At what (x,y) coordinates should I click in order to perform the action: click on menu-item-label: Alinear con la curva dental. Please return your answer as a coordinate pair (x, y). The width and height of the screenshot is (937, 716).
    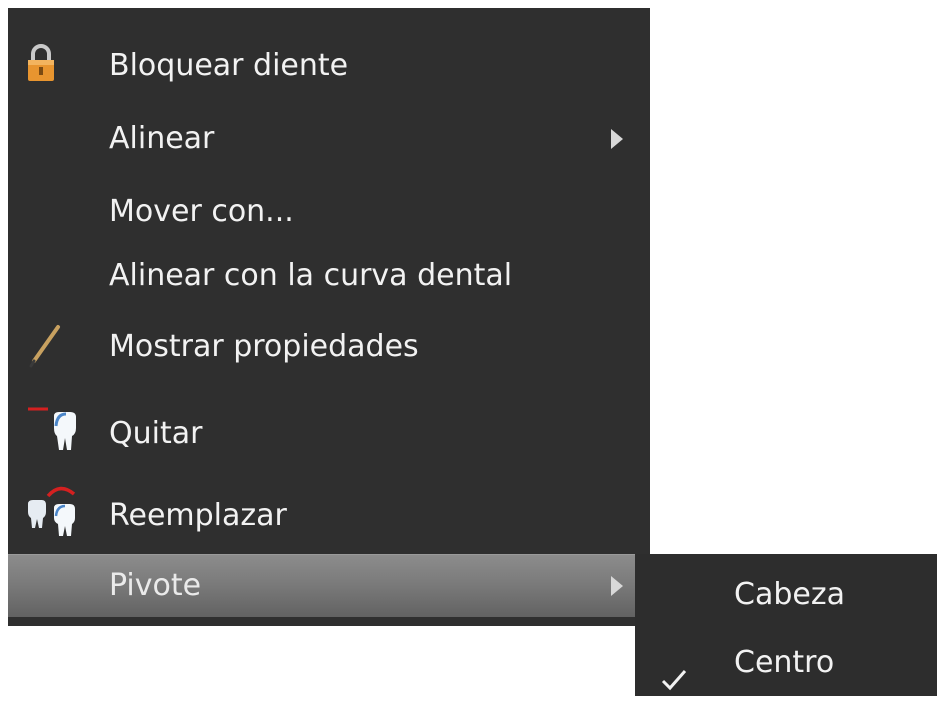
    Looking at the image, I should click on (311, 275).